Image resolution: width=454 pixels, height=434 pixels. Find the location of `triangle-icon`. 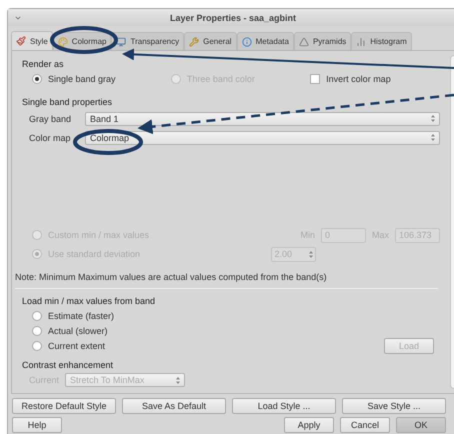

triangle-icon is located at coordinates (303, 41).